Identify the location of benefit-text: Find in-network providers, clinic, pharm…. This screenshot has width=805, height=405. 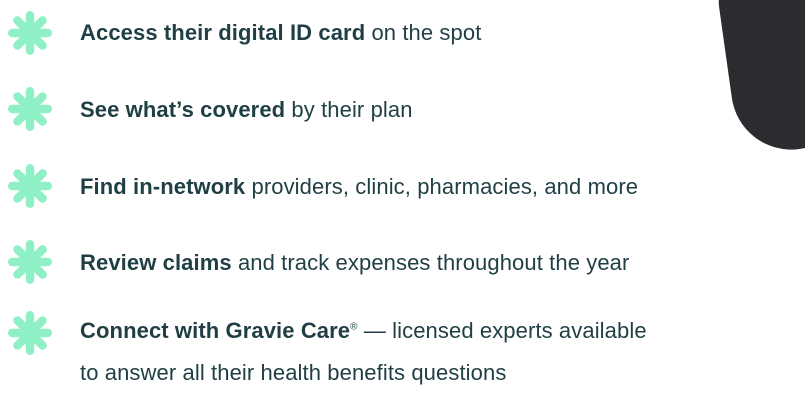
(438, 187).